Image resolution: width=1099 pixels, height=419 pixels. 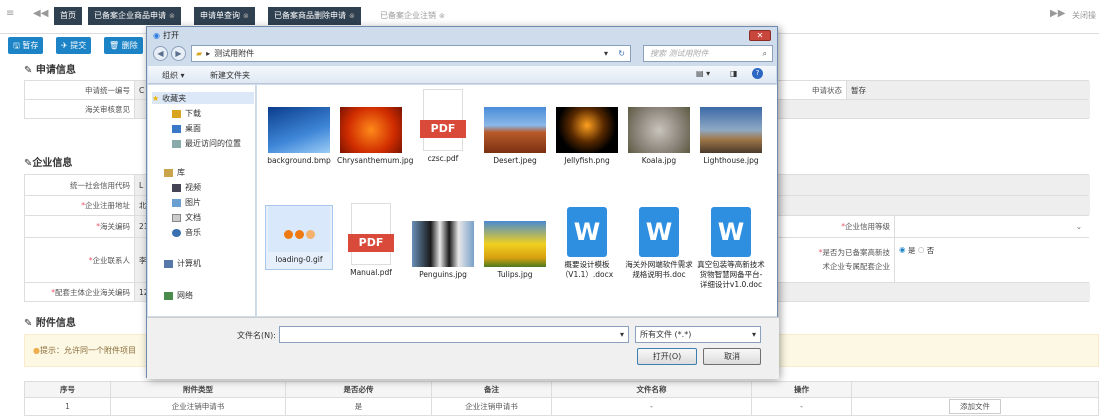 I want to click on nav-favorites: ★ 收藏夹, so click(x=203, y=98).